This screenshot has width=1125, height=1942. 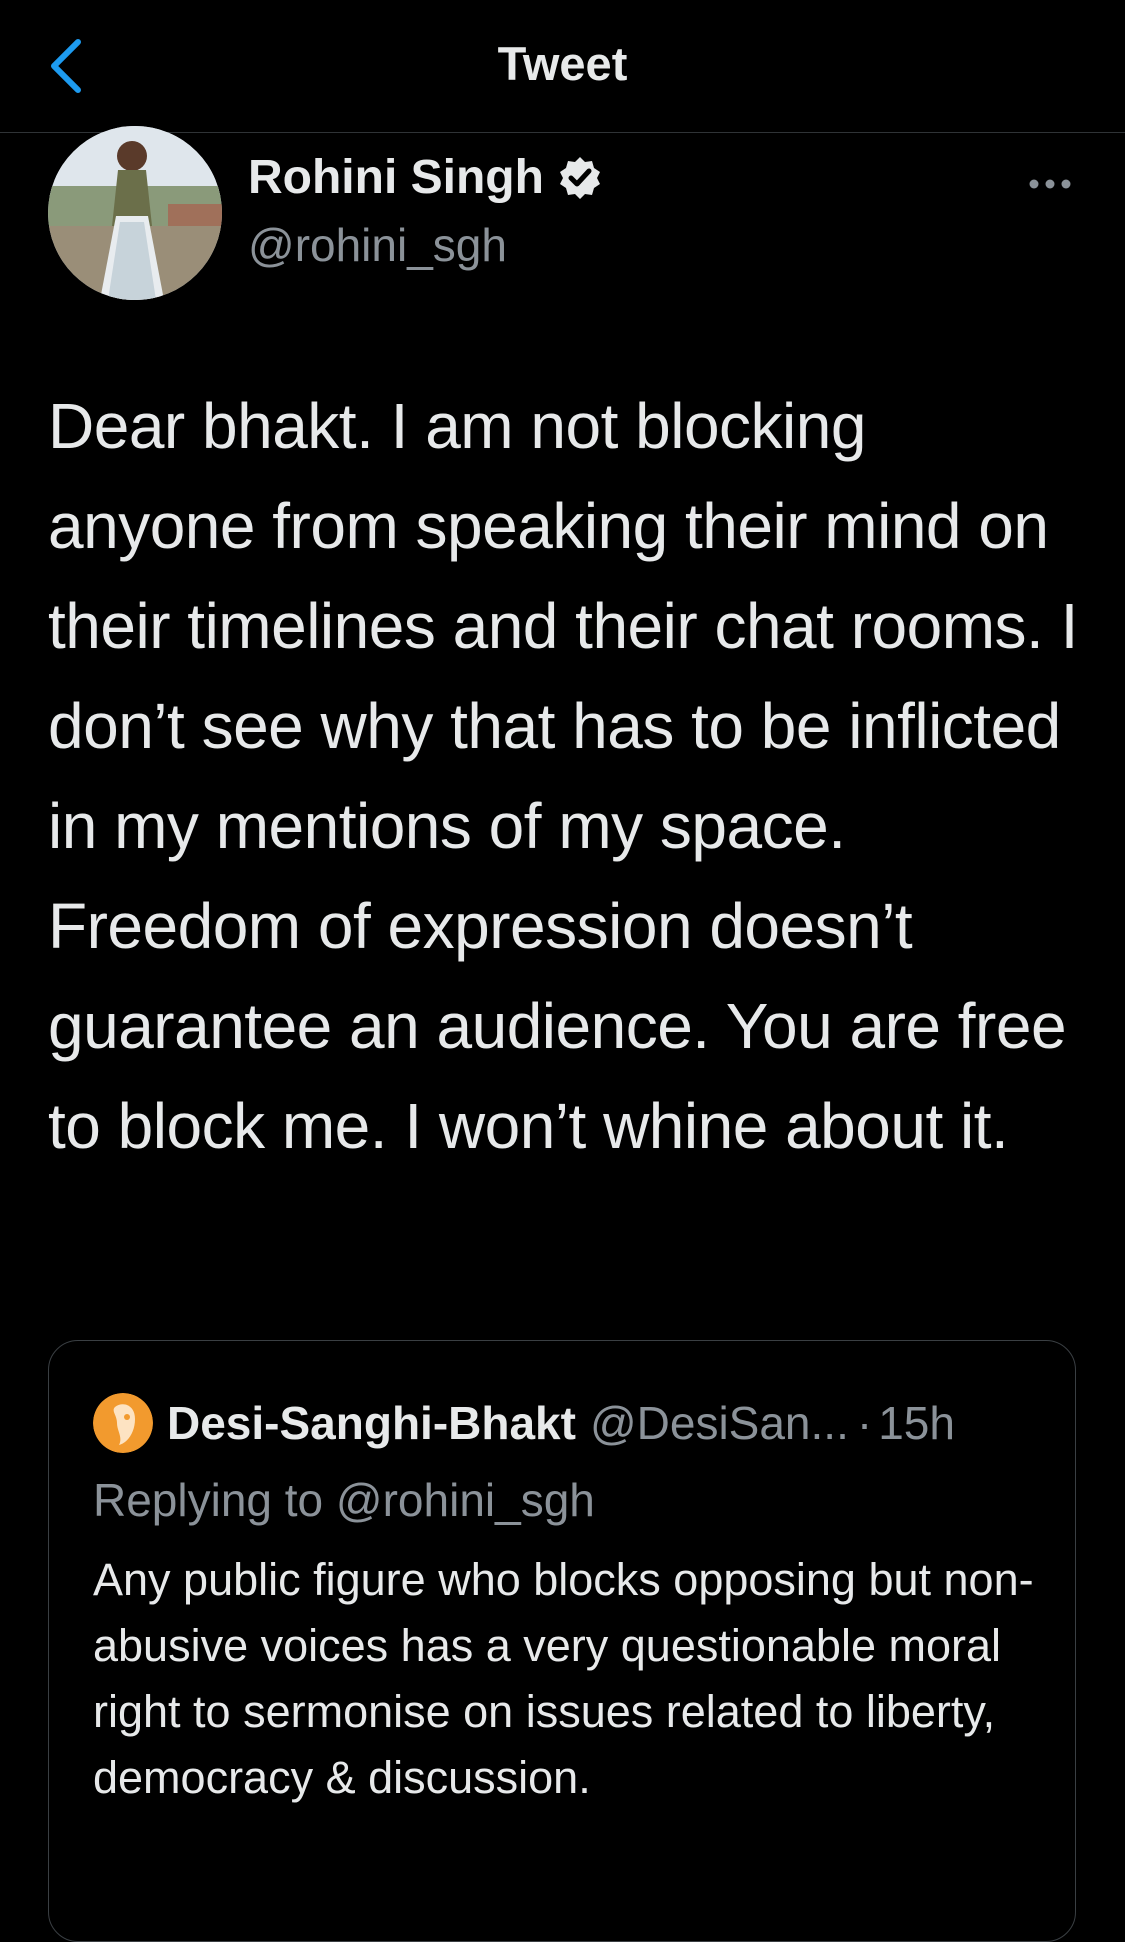 What do you see at coordinates (123, 1423) in the screenshot?
I see `quoted-author-avatar` at bounding box center [123, 1423].